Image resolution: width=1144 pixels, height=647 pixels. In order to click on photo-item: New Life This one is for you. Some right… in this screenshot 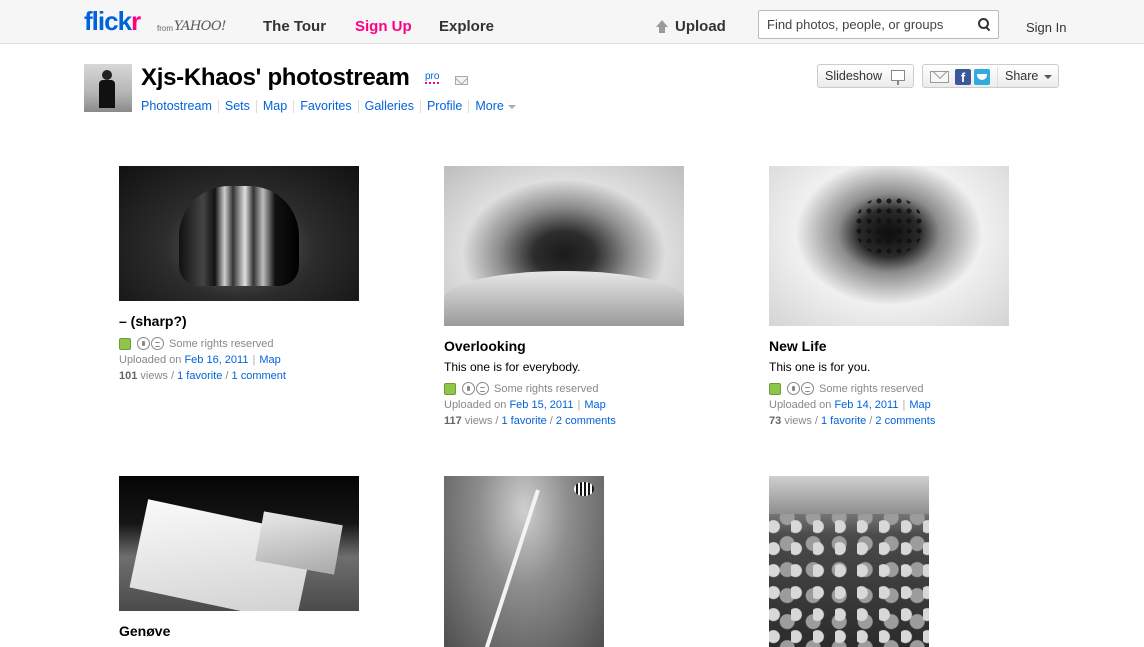, I will do `click(889, 296)`.